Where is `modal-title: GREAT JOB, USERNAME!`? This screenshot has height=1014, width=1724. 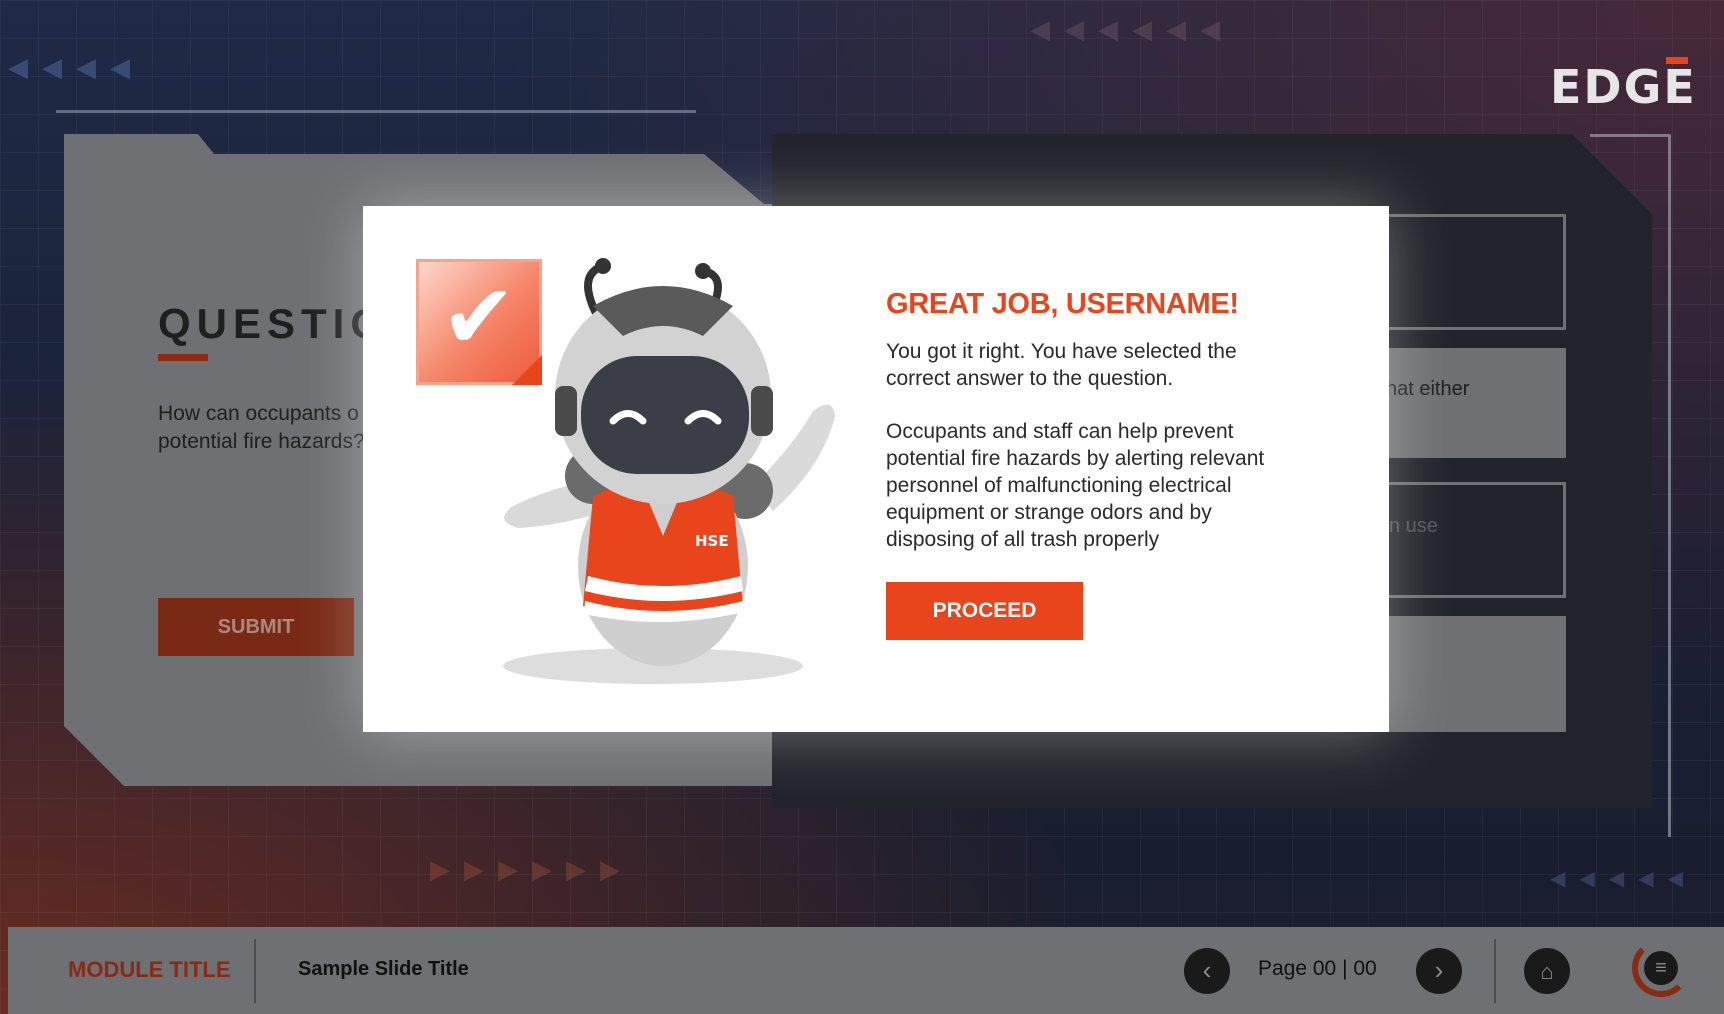
modal-title: GREAT JOB, USERNAME! is located at coordinates (1062, 304).